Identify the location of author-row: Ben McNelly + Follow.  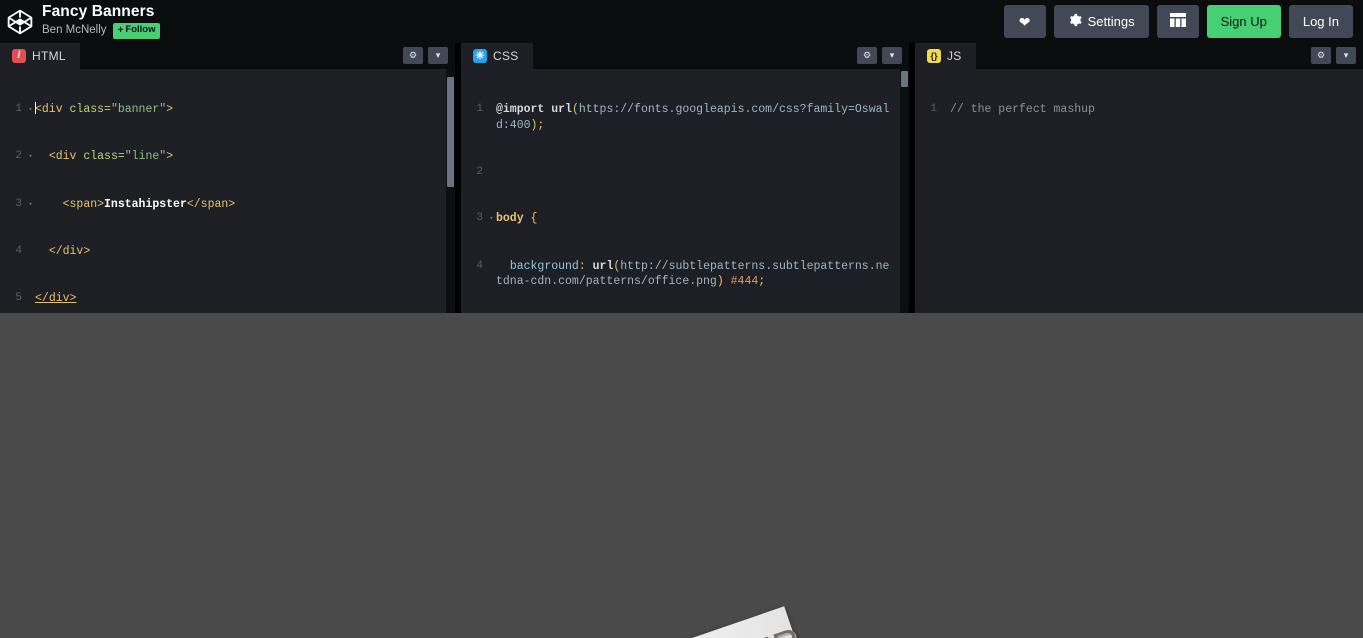
(101, 30).